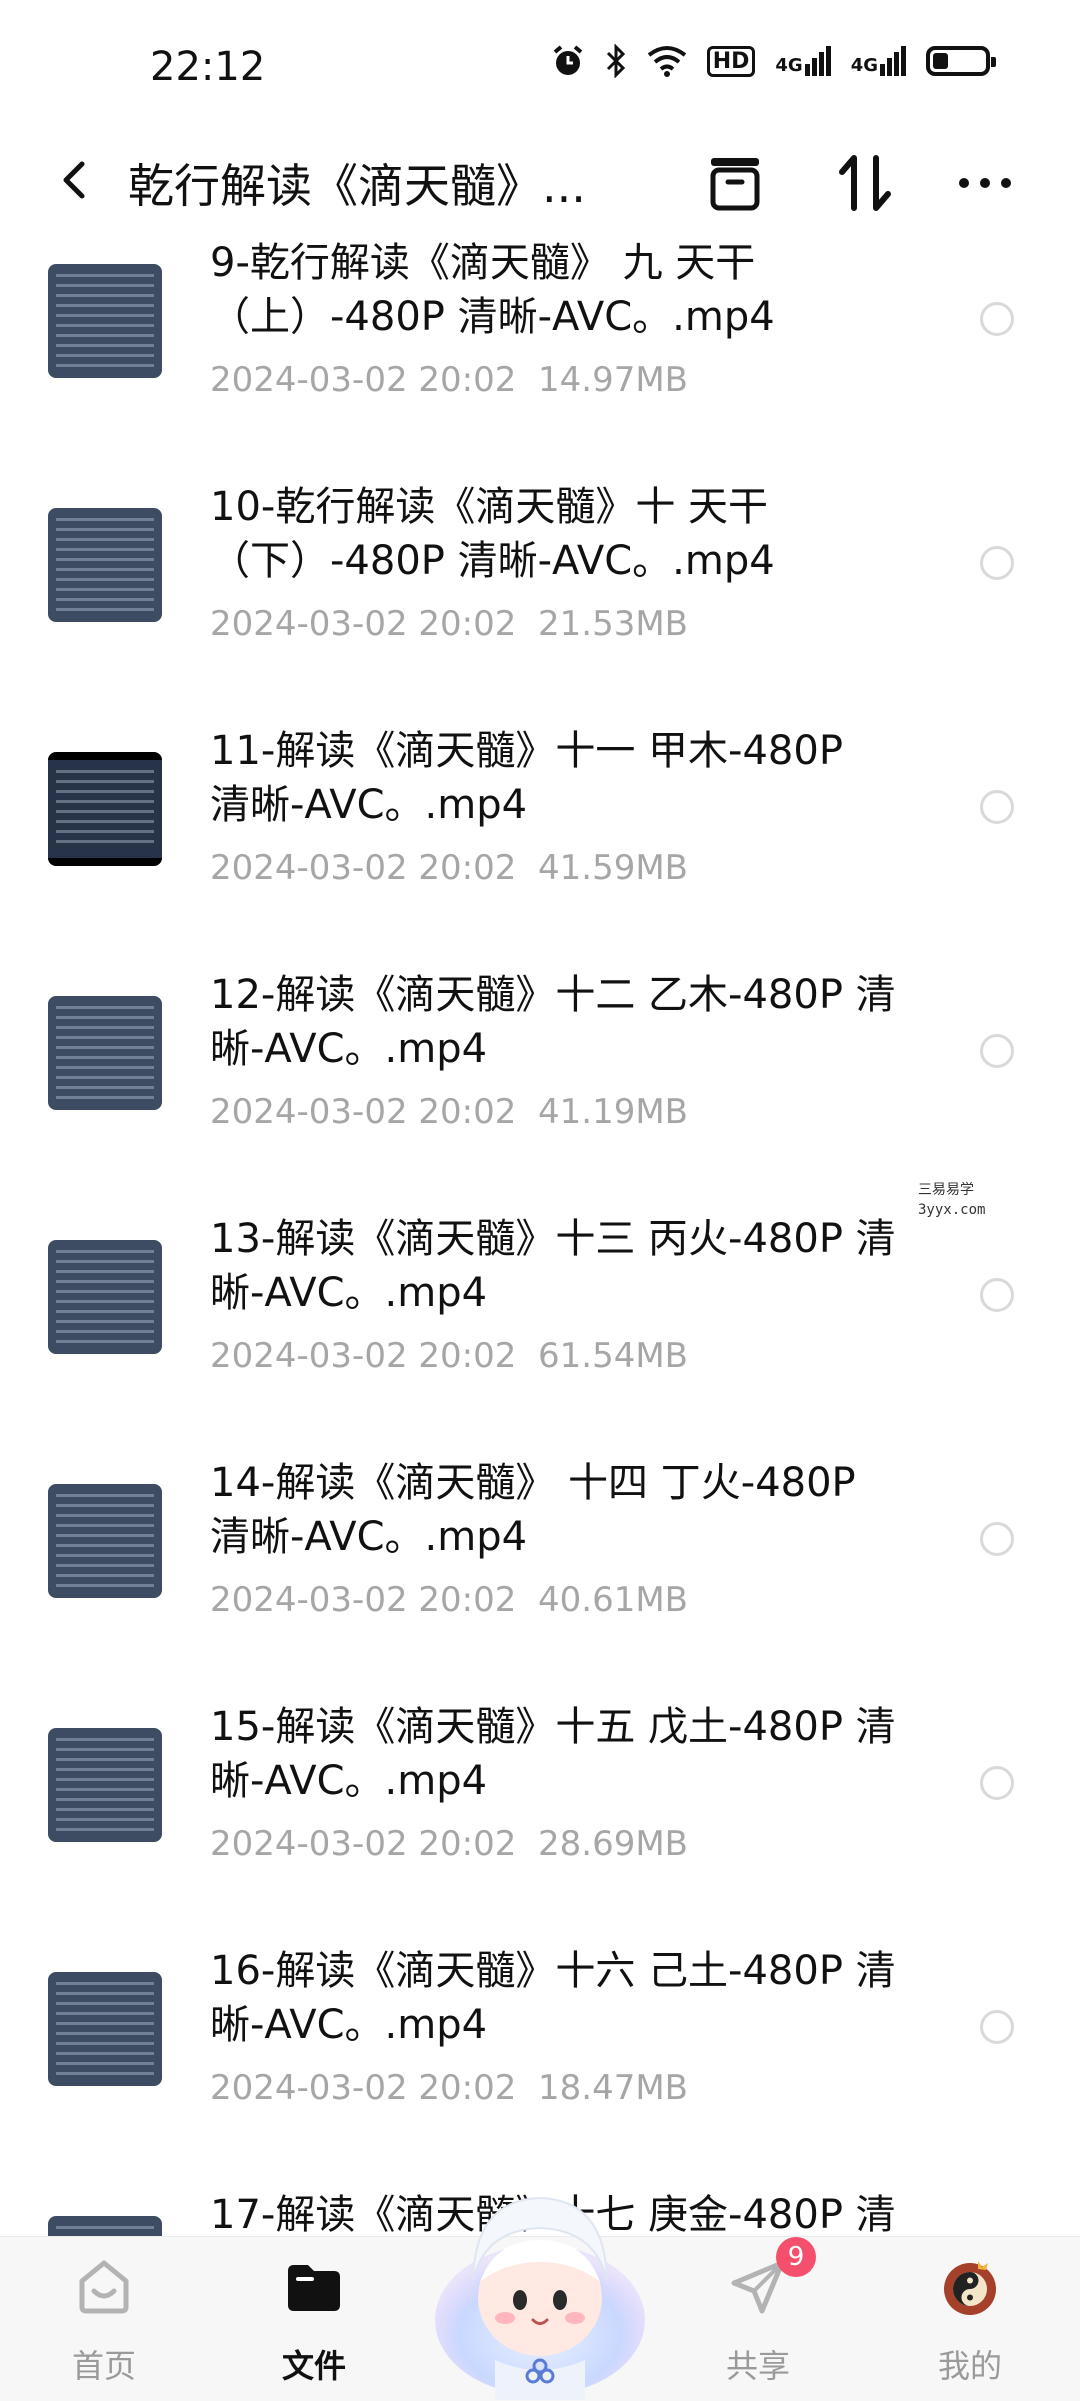  I want to click on nav-files: 文件, so click(314, 2319).